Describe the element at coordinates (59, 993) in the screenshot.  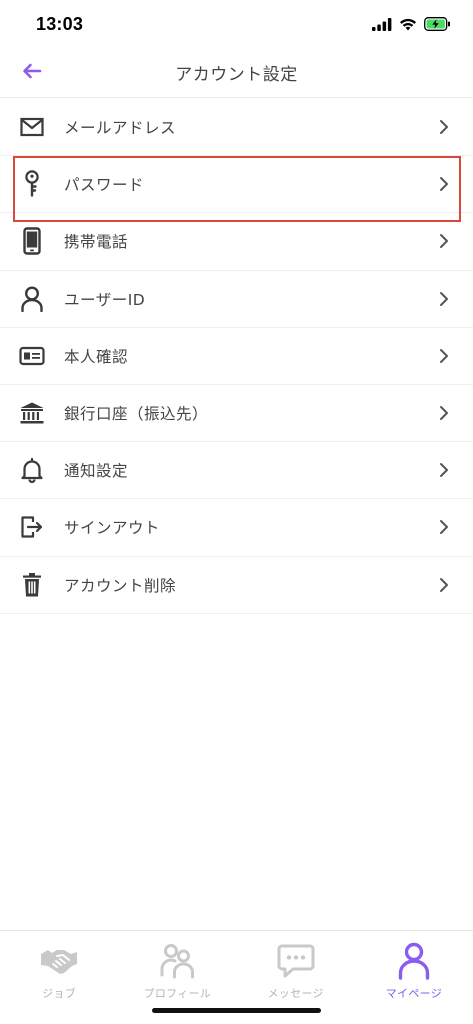
I see `tab-label: ジョブ` at that location.